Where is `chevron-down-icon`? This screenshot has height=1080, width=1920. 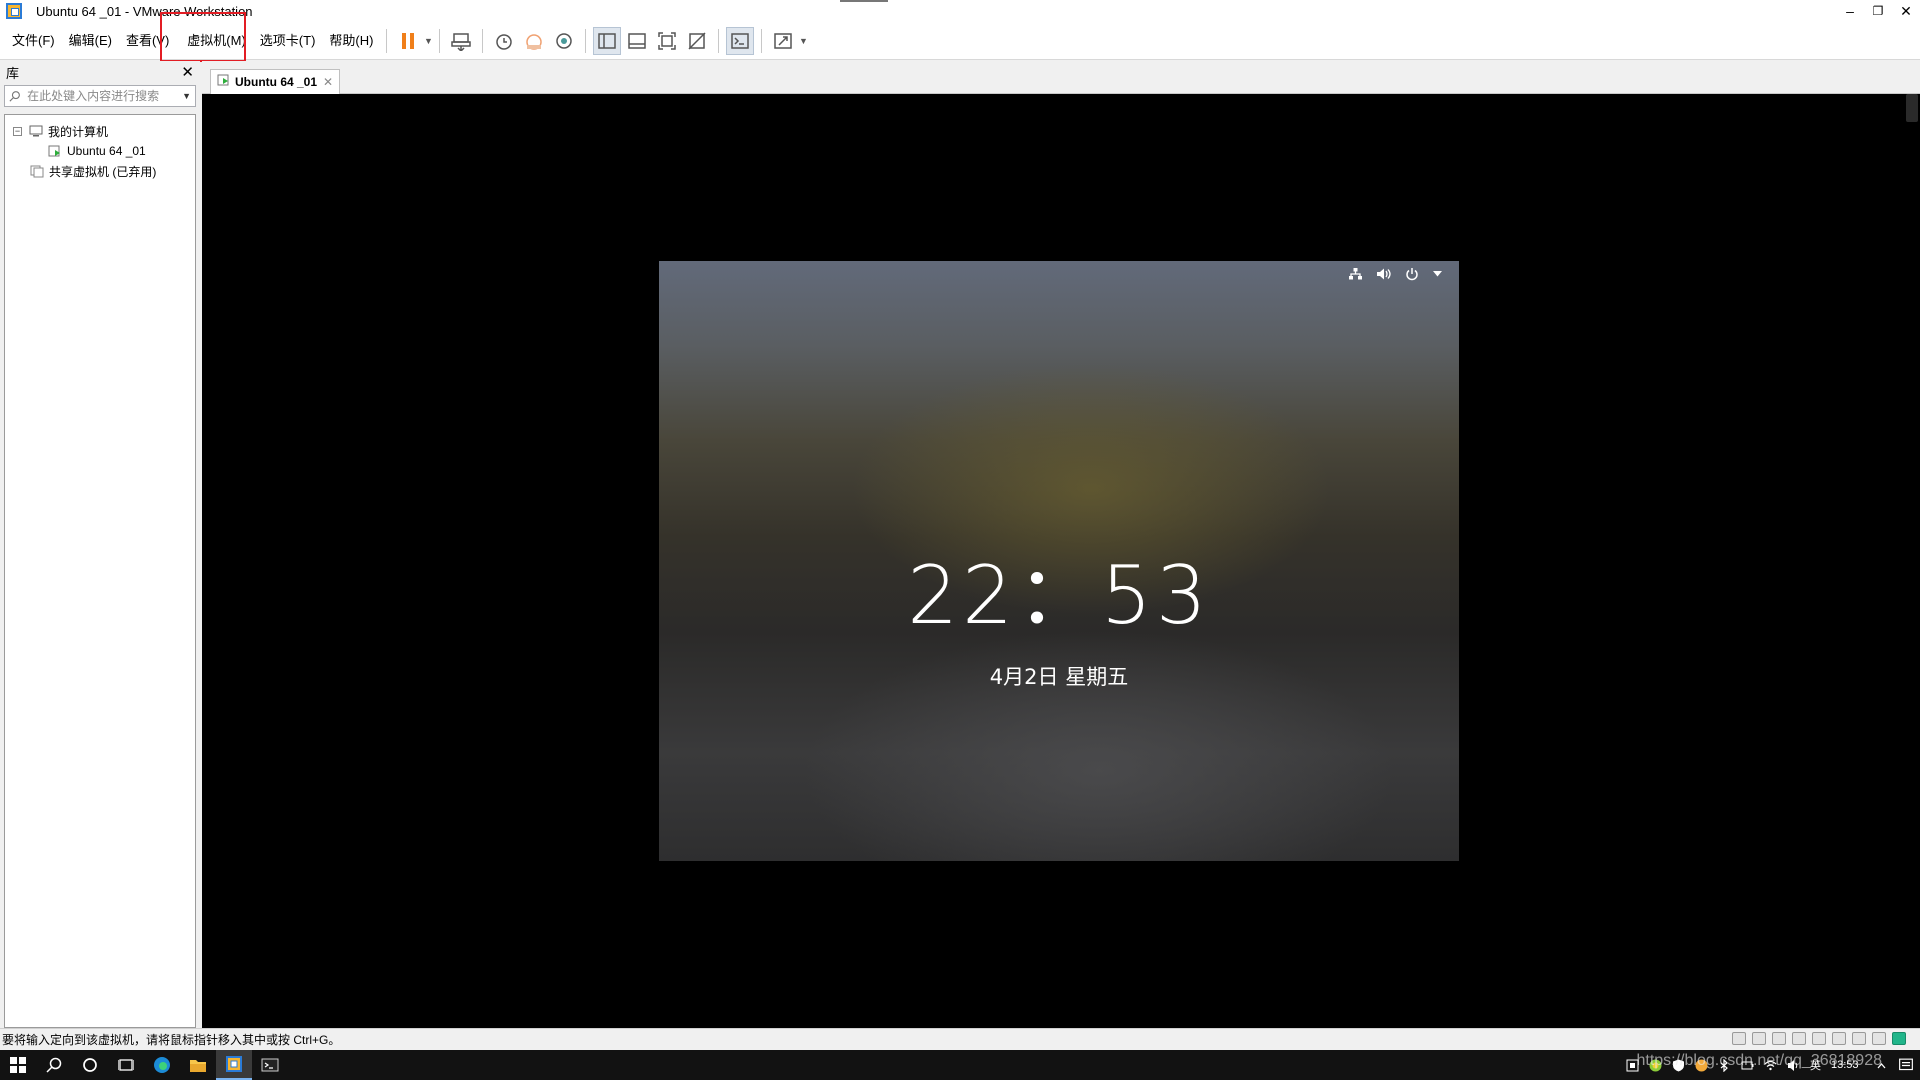 chevron-down-icon is located at coordinates (1437, 274).